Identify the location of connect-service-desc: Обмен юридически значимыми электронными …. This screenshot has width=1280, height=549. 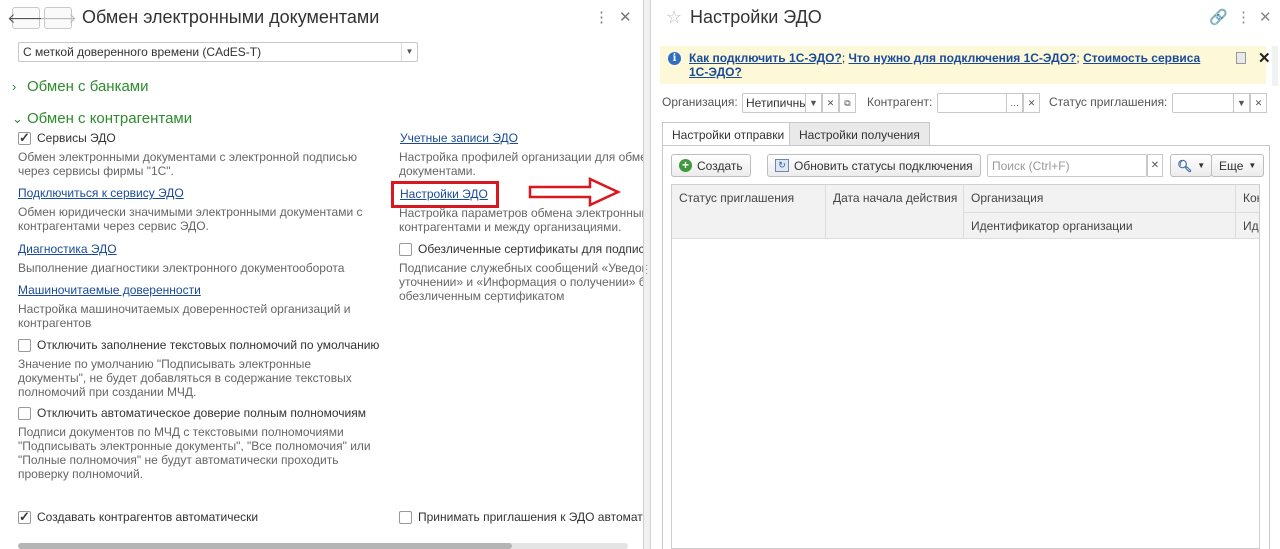
(190, 219).